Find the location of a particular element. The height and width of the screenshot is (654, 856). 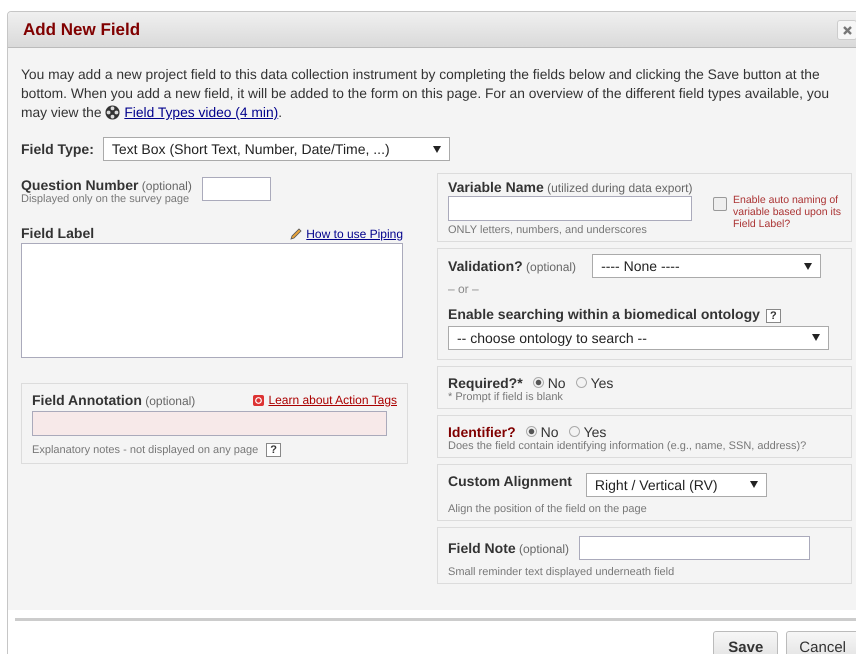

cancel-button: Cancel is located at coordinates (821, 642).